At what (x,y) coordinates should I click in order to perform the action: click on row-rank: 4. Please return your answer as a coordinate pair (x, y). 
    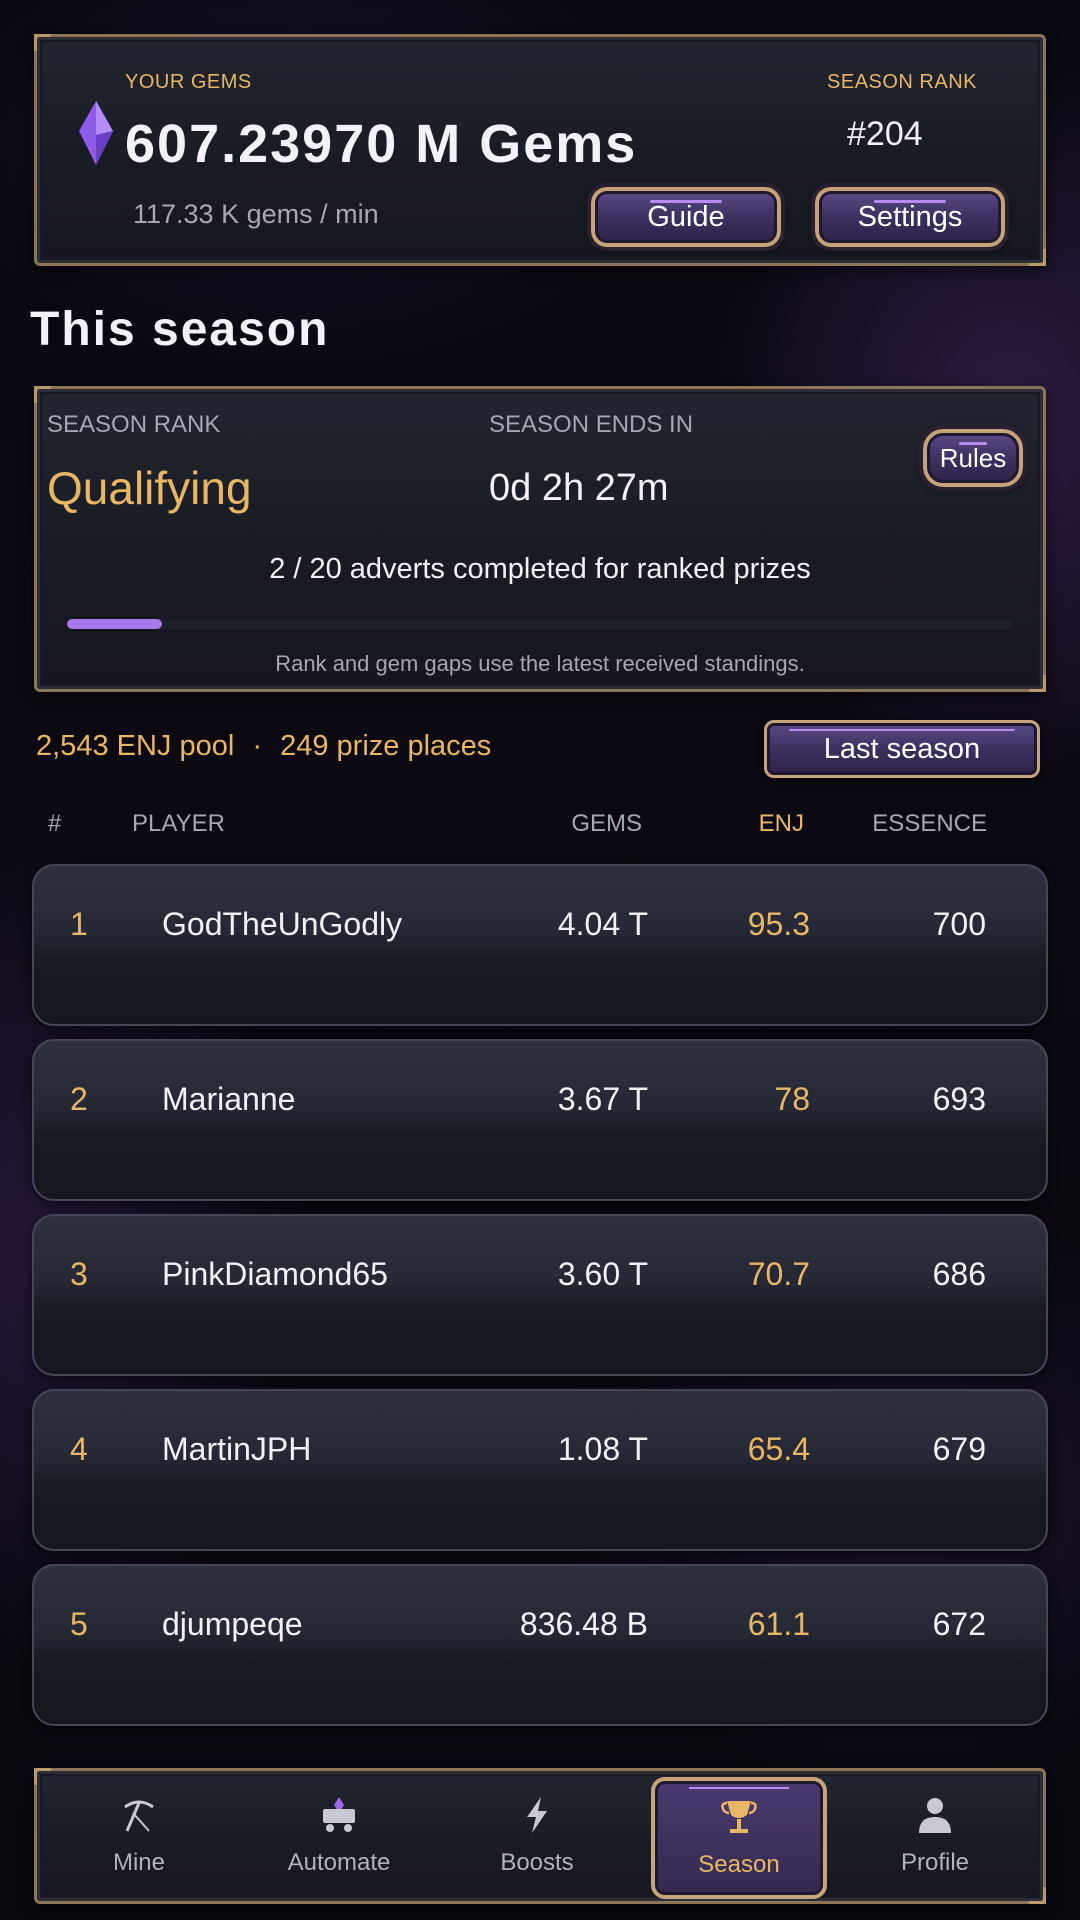
    Looking at the image, I should click on (79, 1449).